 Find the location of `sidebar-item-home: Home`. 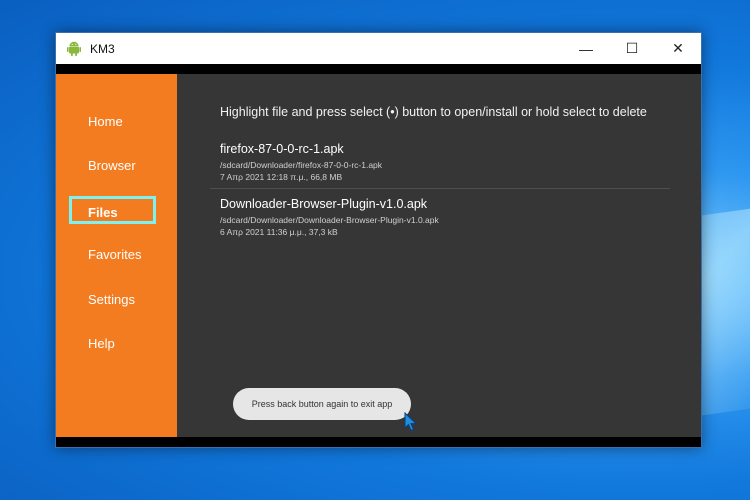

sidebar-item-home: Home is located at coordinates (112, 122).